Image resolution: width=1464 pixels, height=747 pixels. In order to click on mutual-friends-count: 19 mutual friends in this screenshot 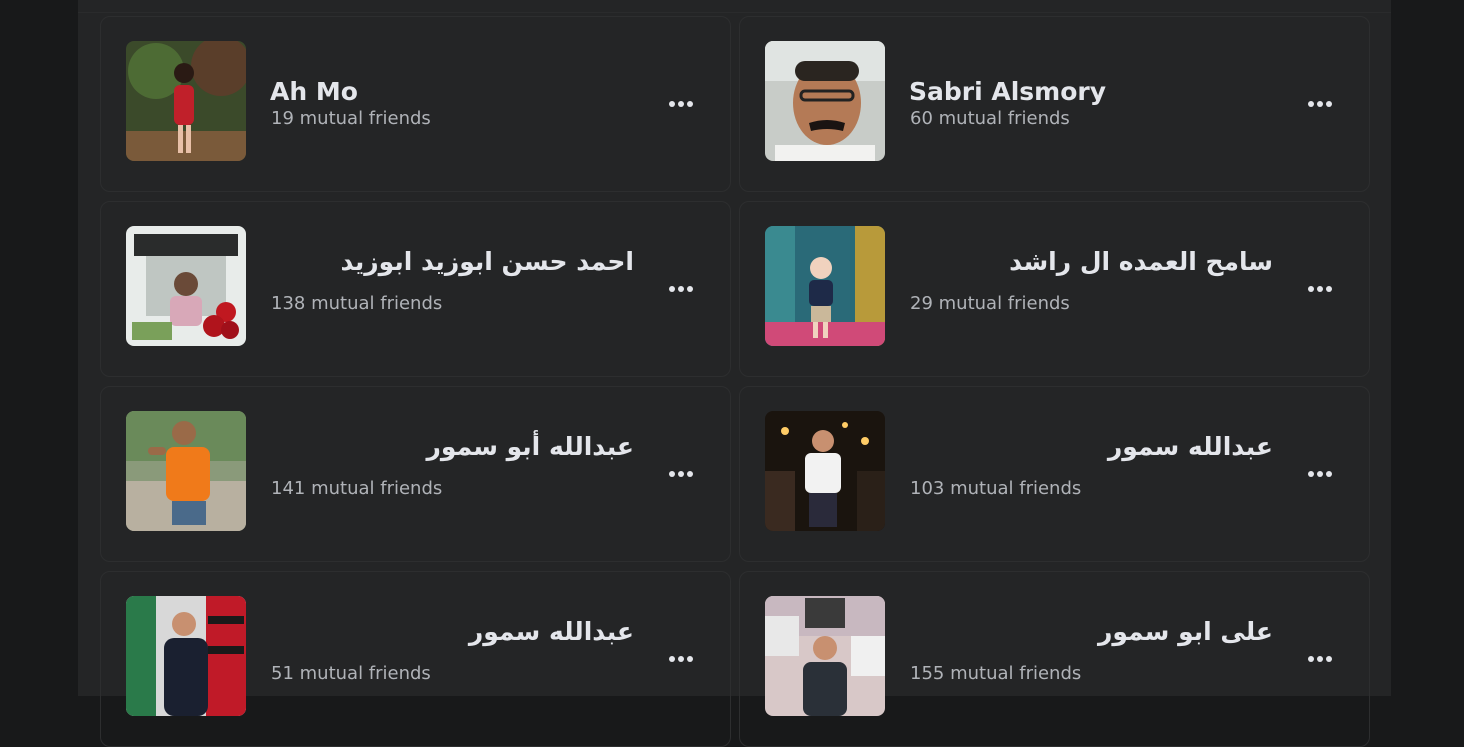, I will do `click(351, 119)`.